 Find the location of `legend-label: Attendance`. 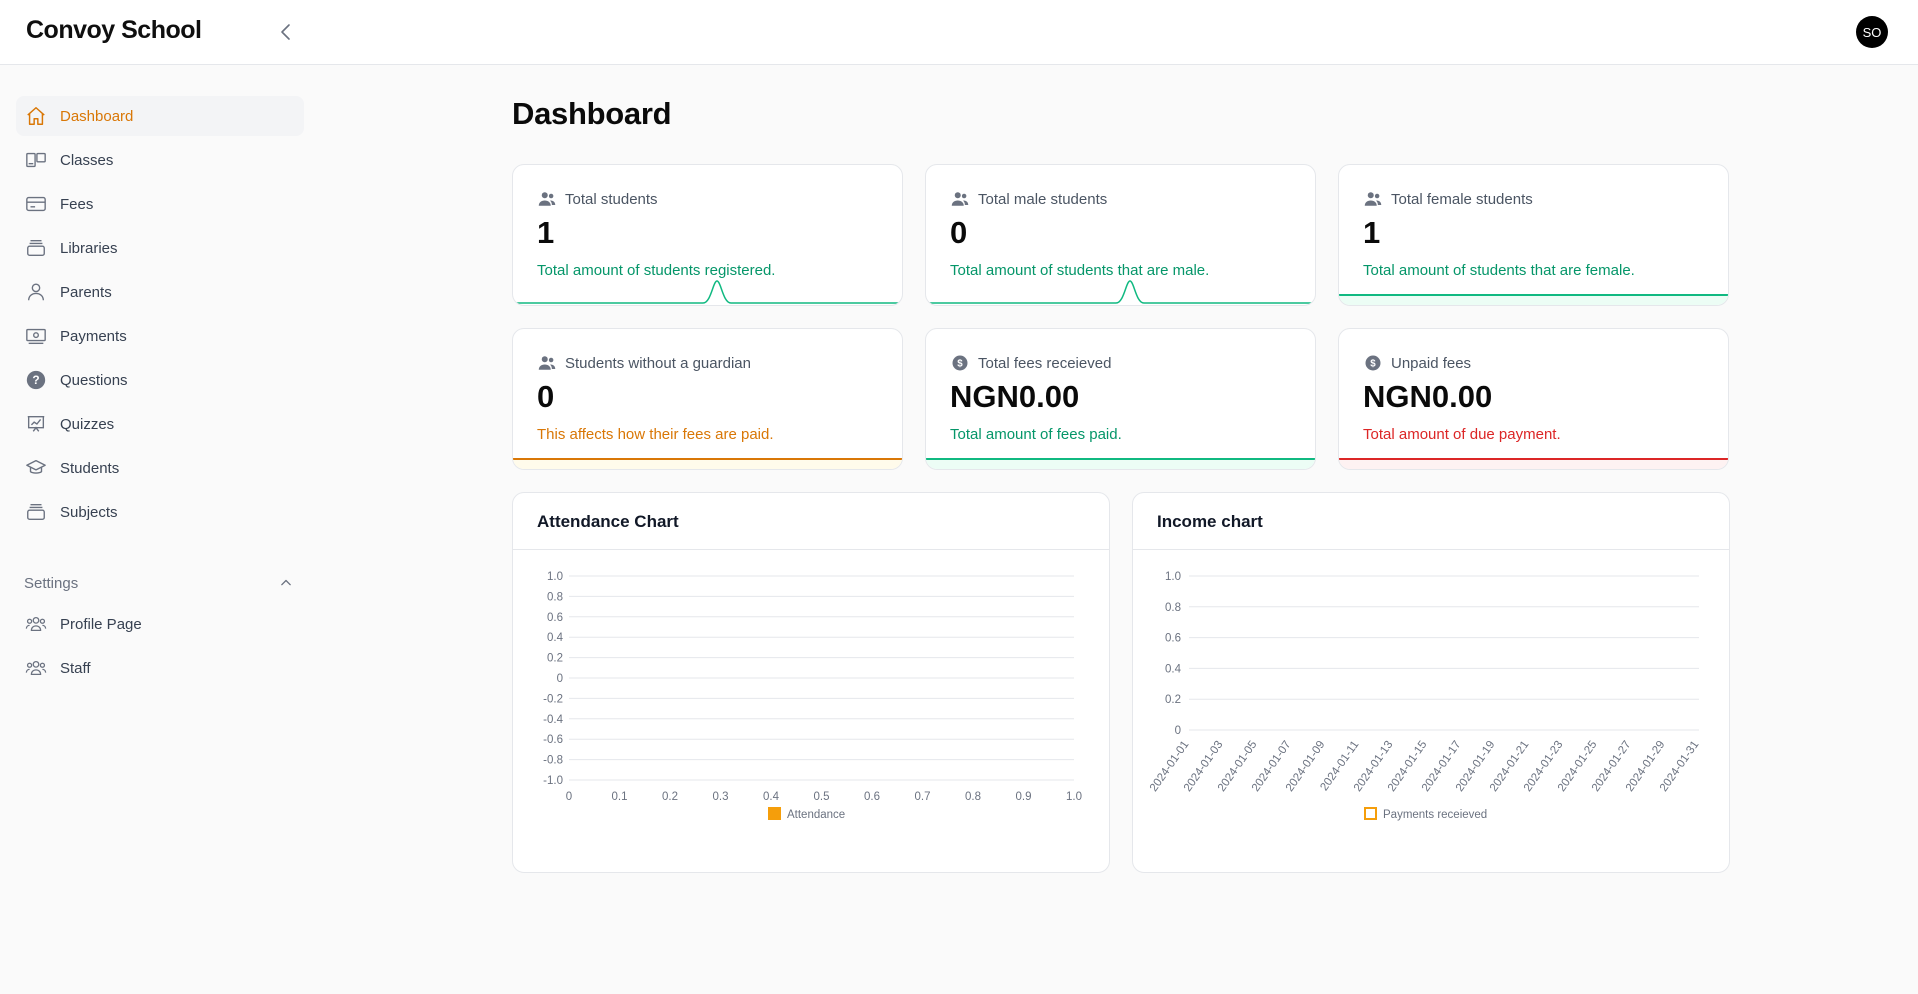

legend-label: Attendance is located at coordinates (816, 815).